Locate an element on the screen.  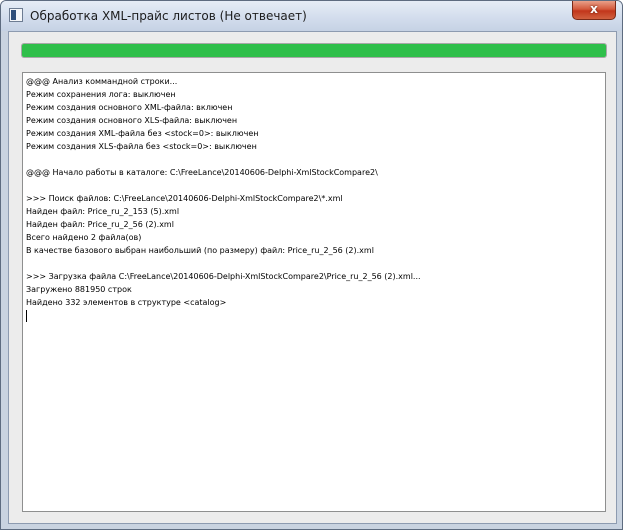
close-icon: x is located at coordinates (594, 9).